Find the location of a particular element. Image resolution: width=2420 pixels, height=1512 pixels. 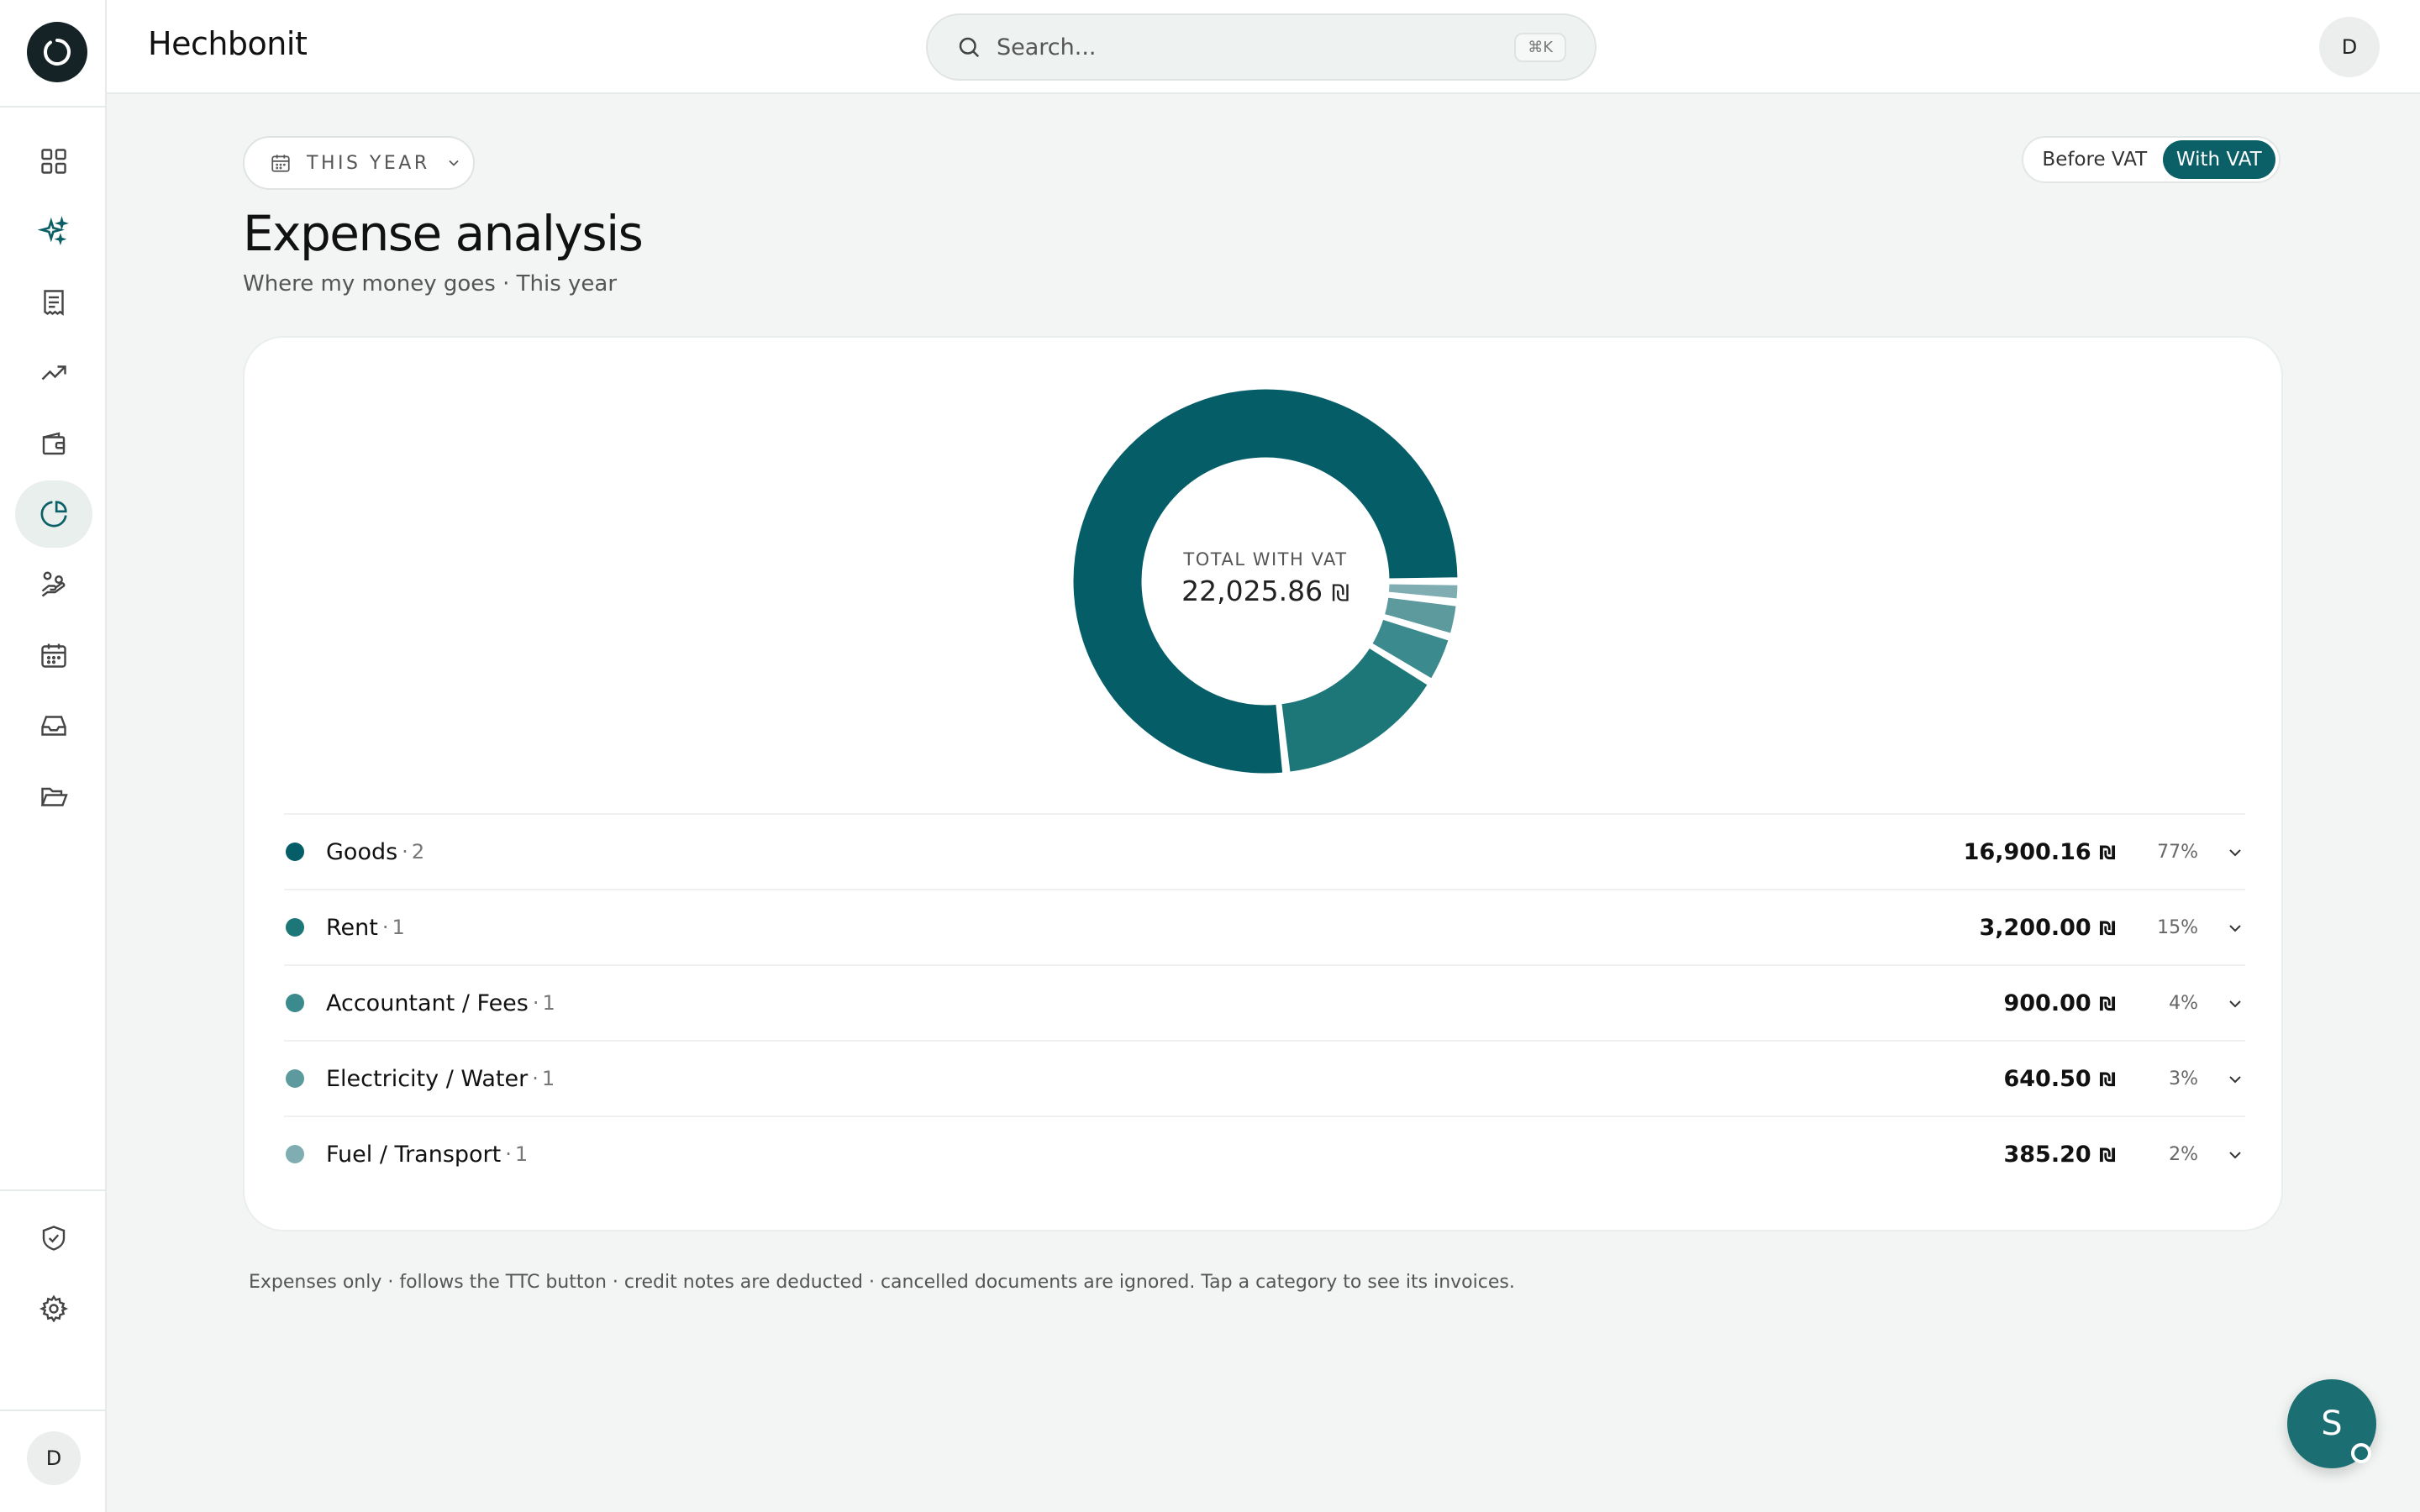

category-percent: 77% is located at coordinates (2177, 852).